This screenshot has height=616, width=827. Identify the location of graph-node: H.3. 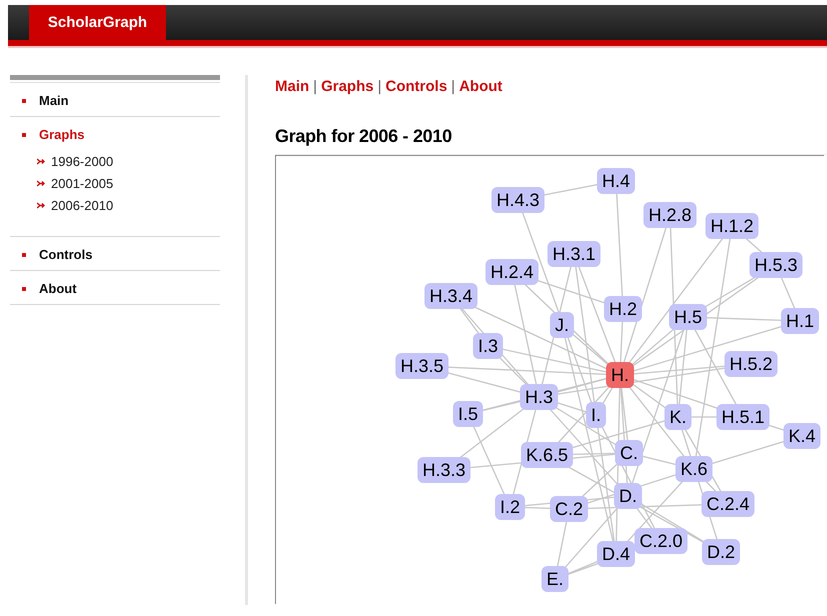
(539, 397).